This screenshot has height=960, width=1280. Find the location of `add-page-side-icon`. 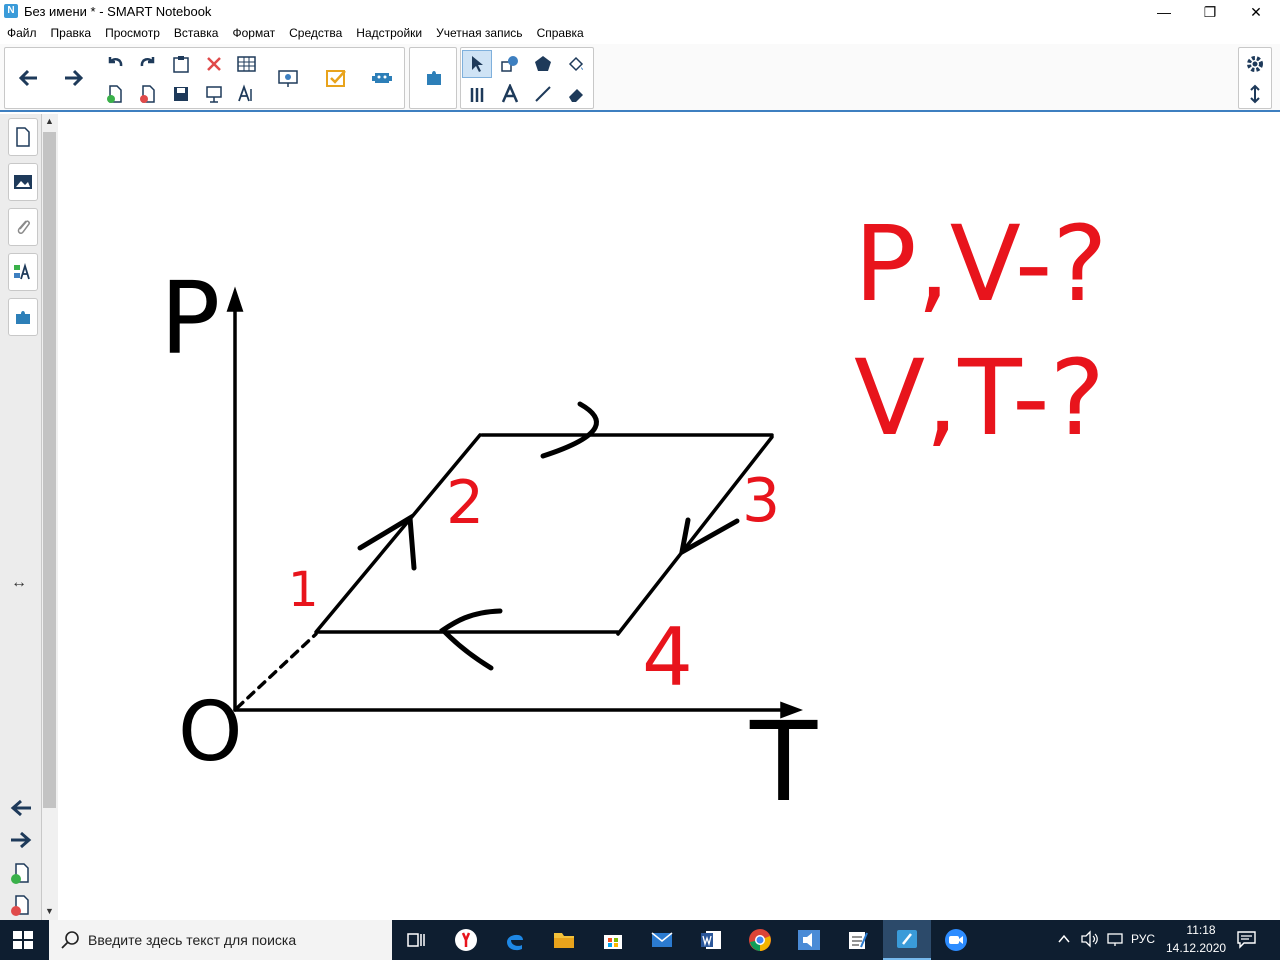

add-page-side-icon is located at coordinates (21, 876).